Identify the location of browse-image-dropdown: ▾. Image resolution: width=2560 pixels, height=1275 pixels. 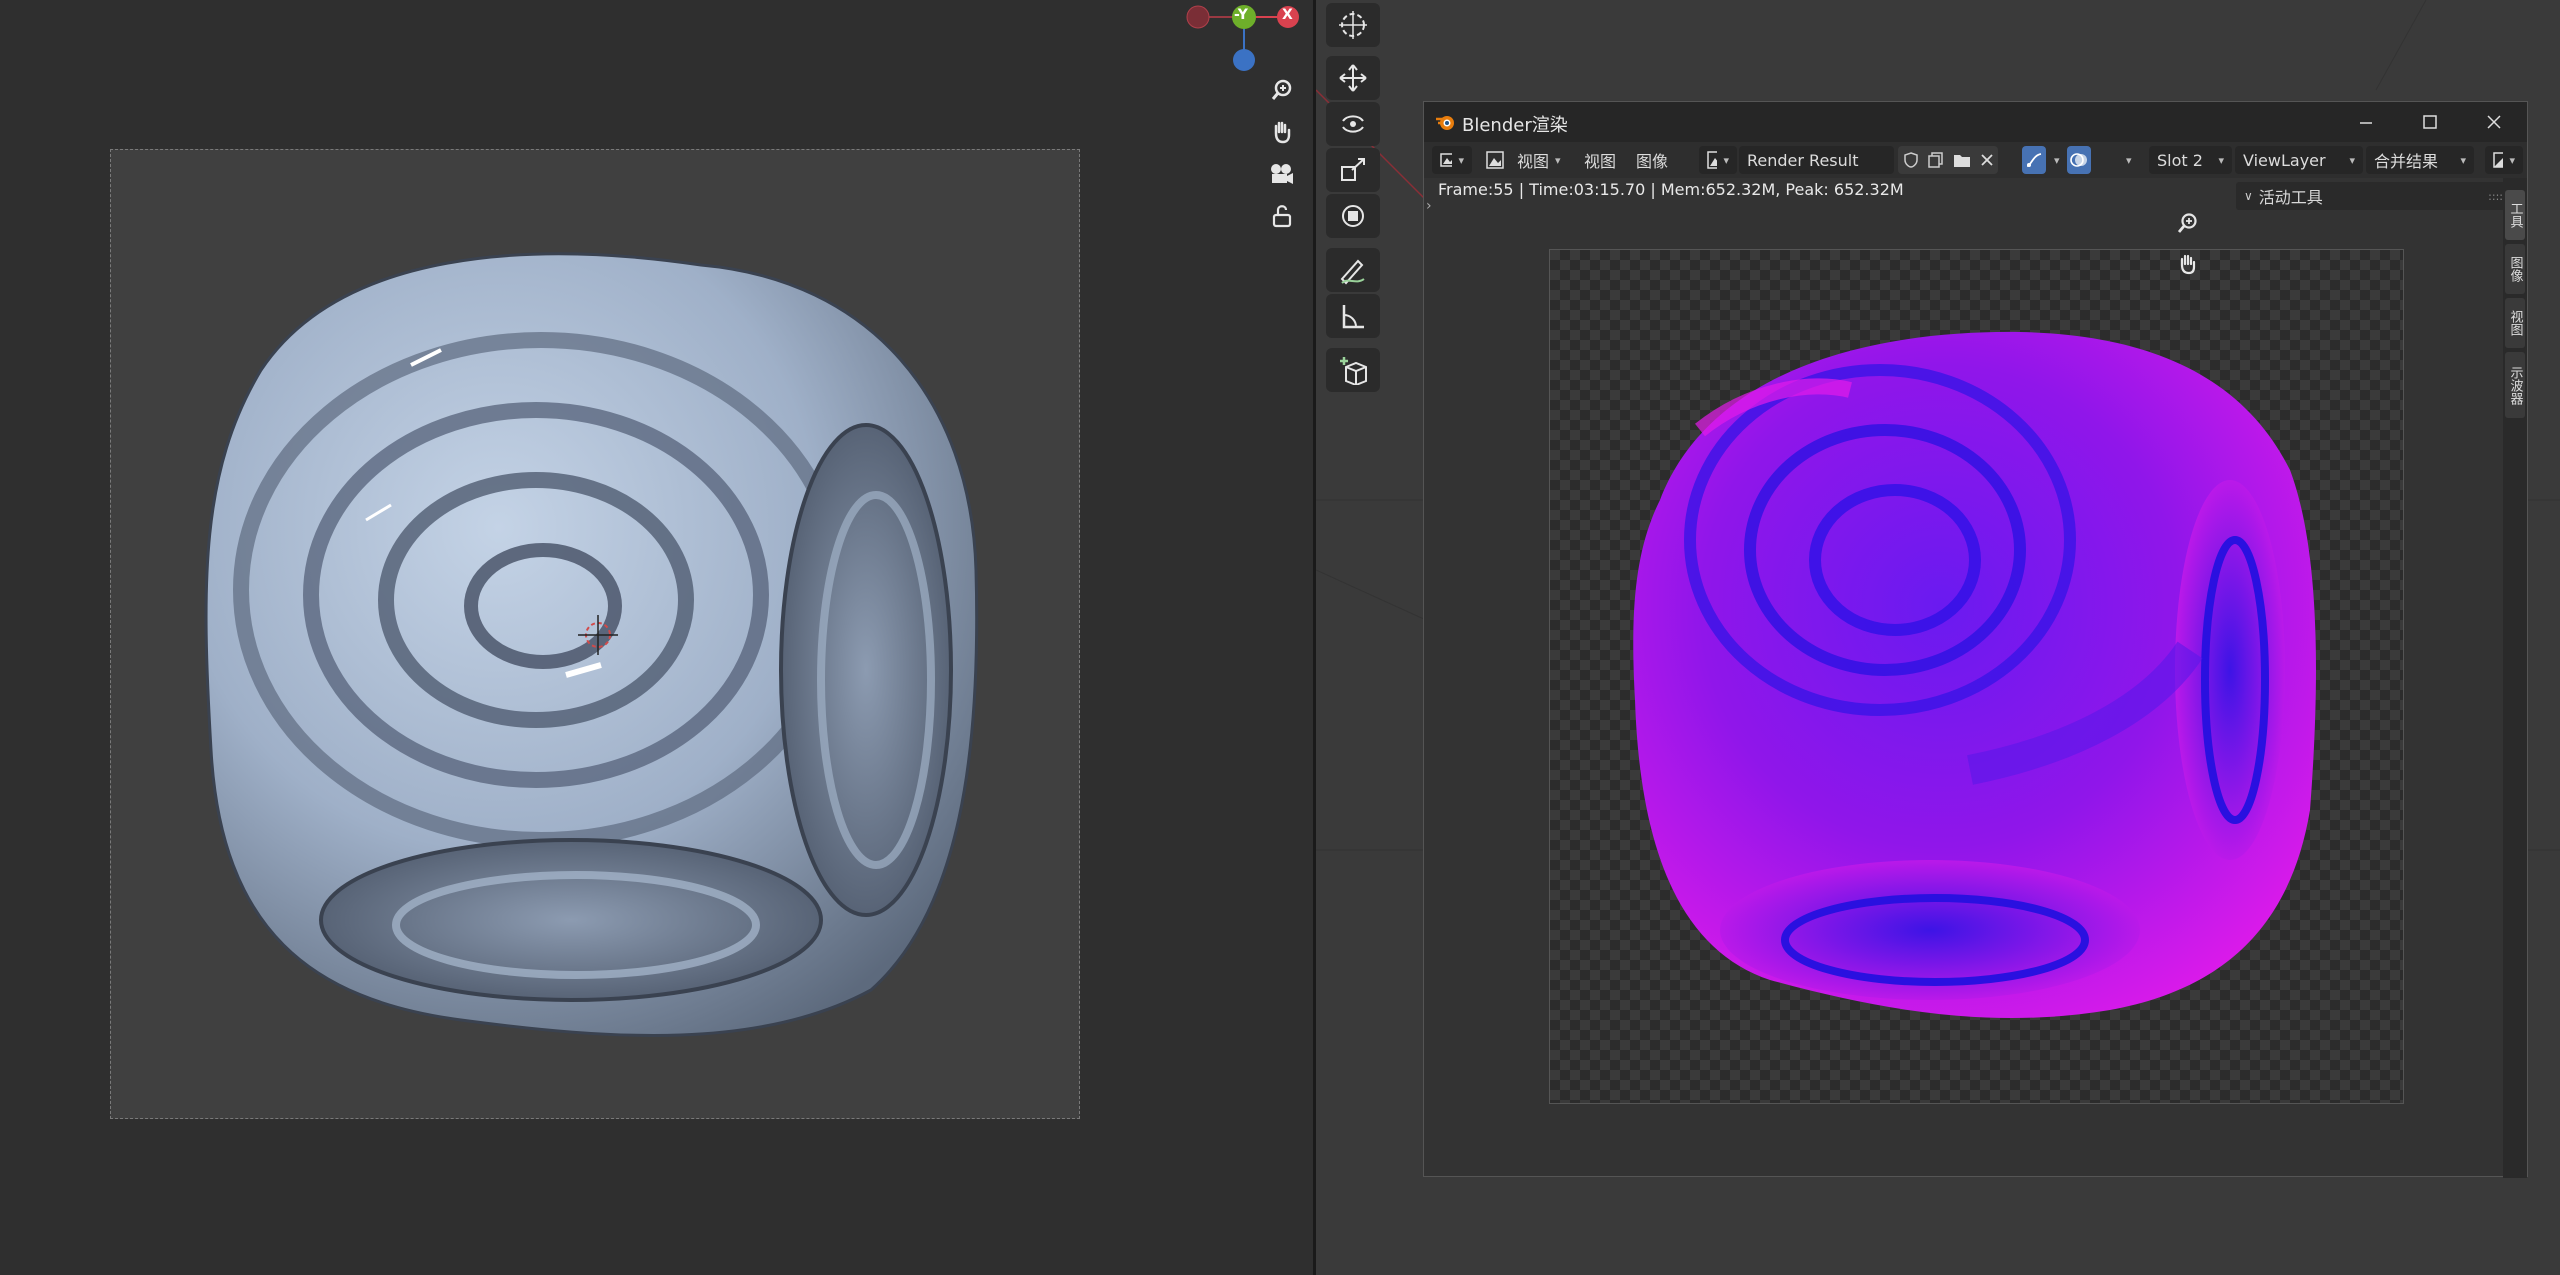
(1718, 160).